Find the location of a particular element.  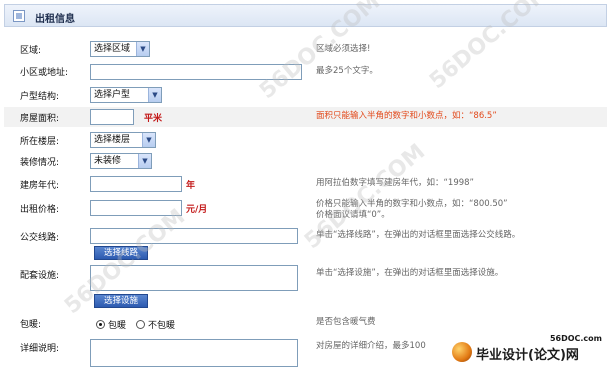

layout-select: 选择户型 ▼ is located at coordinates (126, 95).